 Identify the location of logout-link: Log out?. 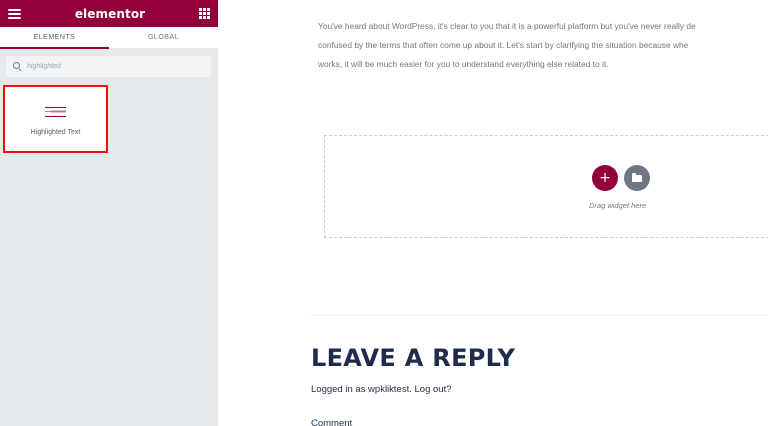
(433, 389).